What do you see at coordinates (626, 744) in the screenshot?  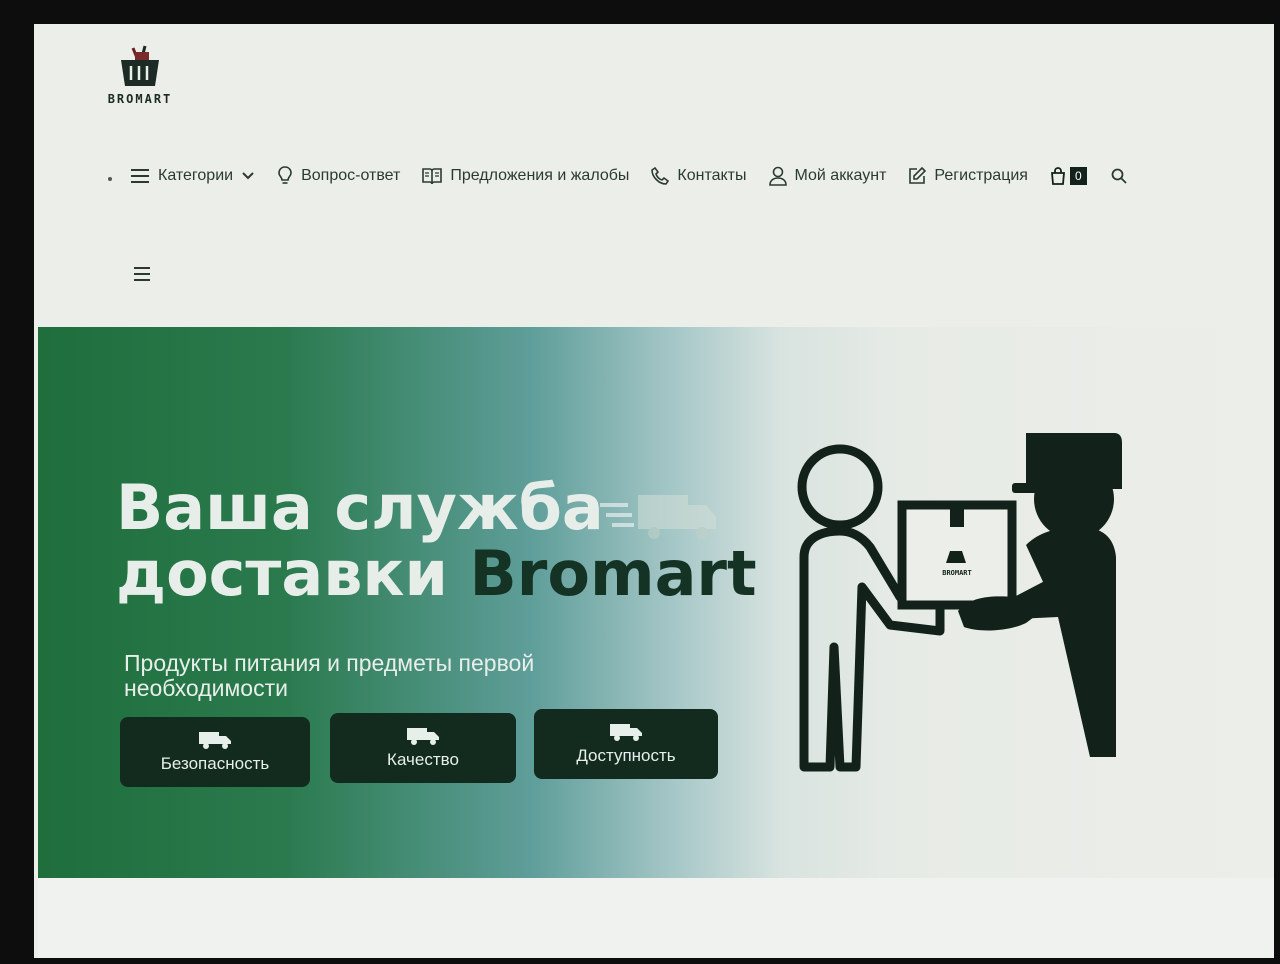 I see `feature-availability-button: Доступность` at bounding box center [626, 744].